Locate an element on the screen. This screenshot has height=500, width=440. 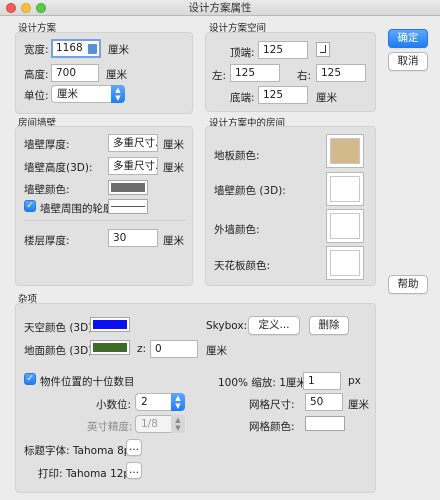
right-label: 右: is located at coordinates (304, 76).